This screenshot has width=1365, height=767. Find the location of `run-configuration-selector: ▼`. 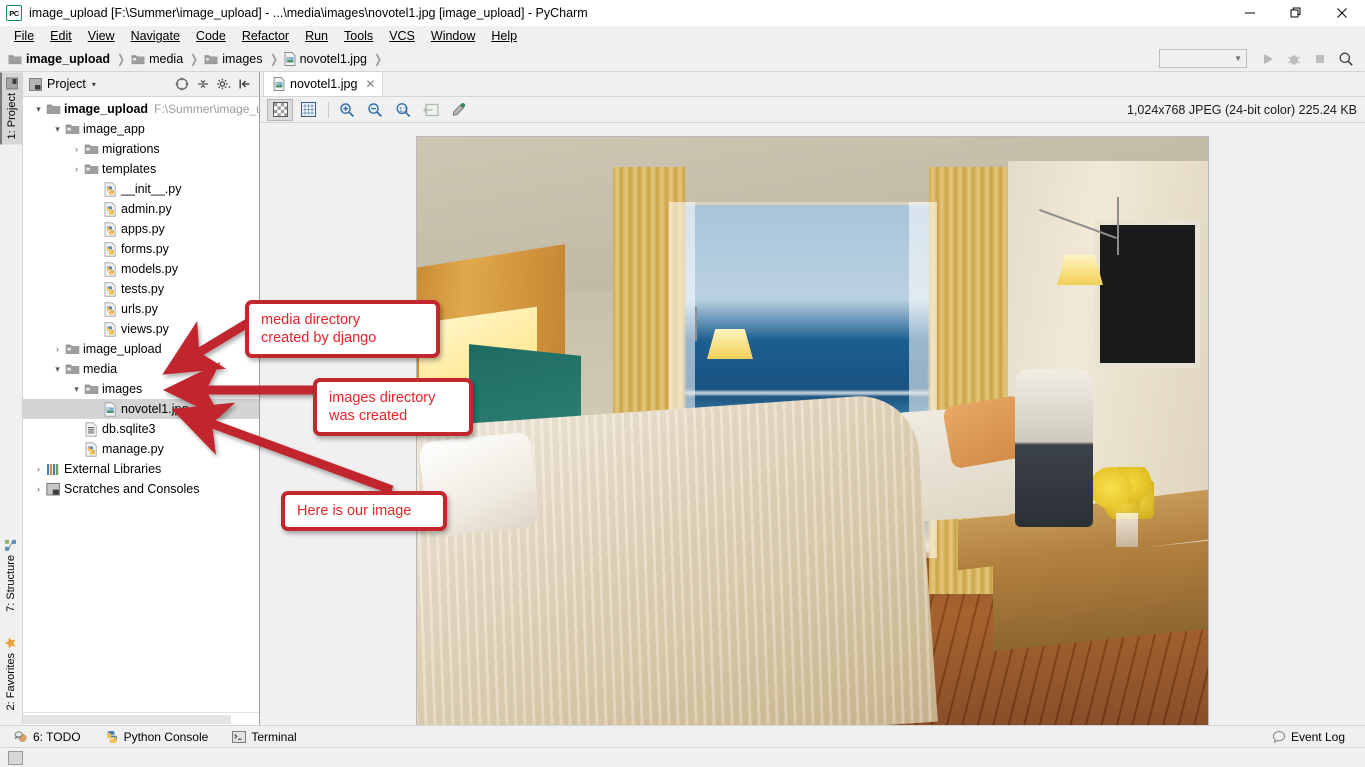

run-configuration-selector: ▼ is located at coordinates (1203, 58).